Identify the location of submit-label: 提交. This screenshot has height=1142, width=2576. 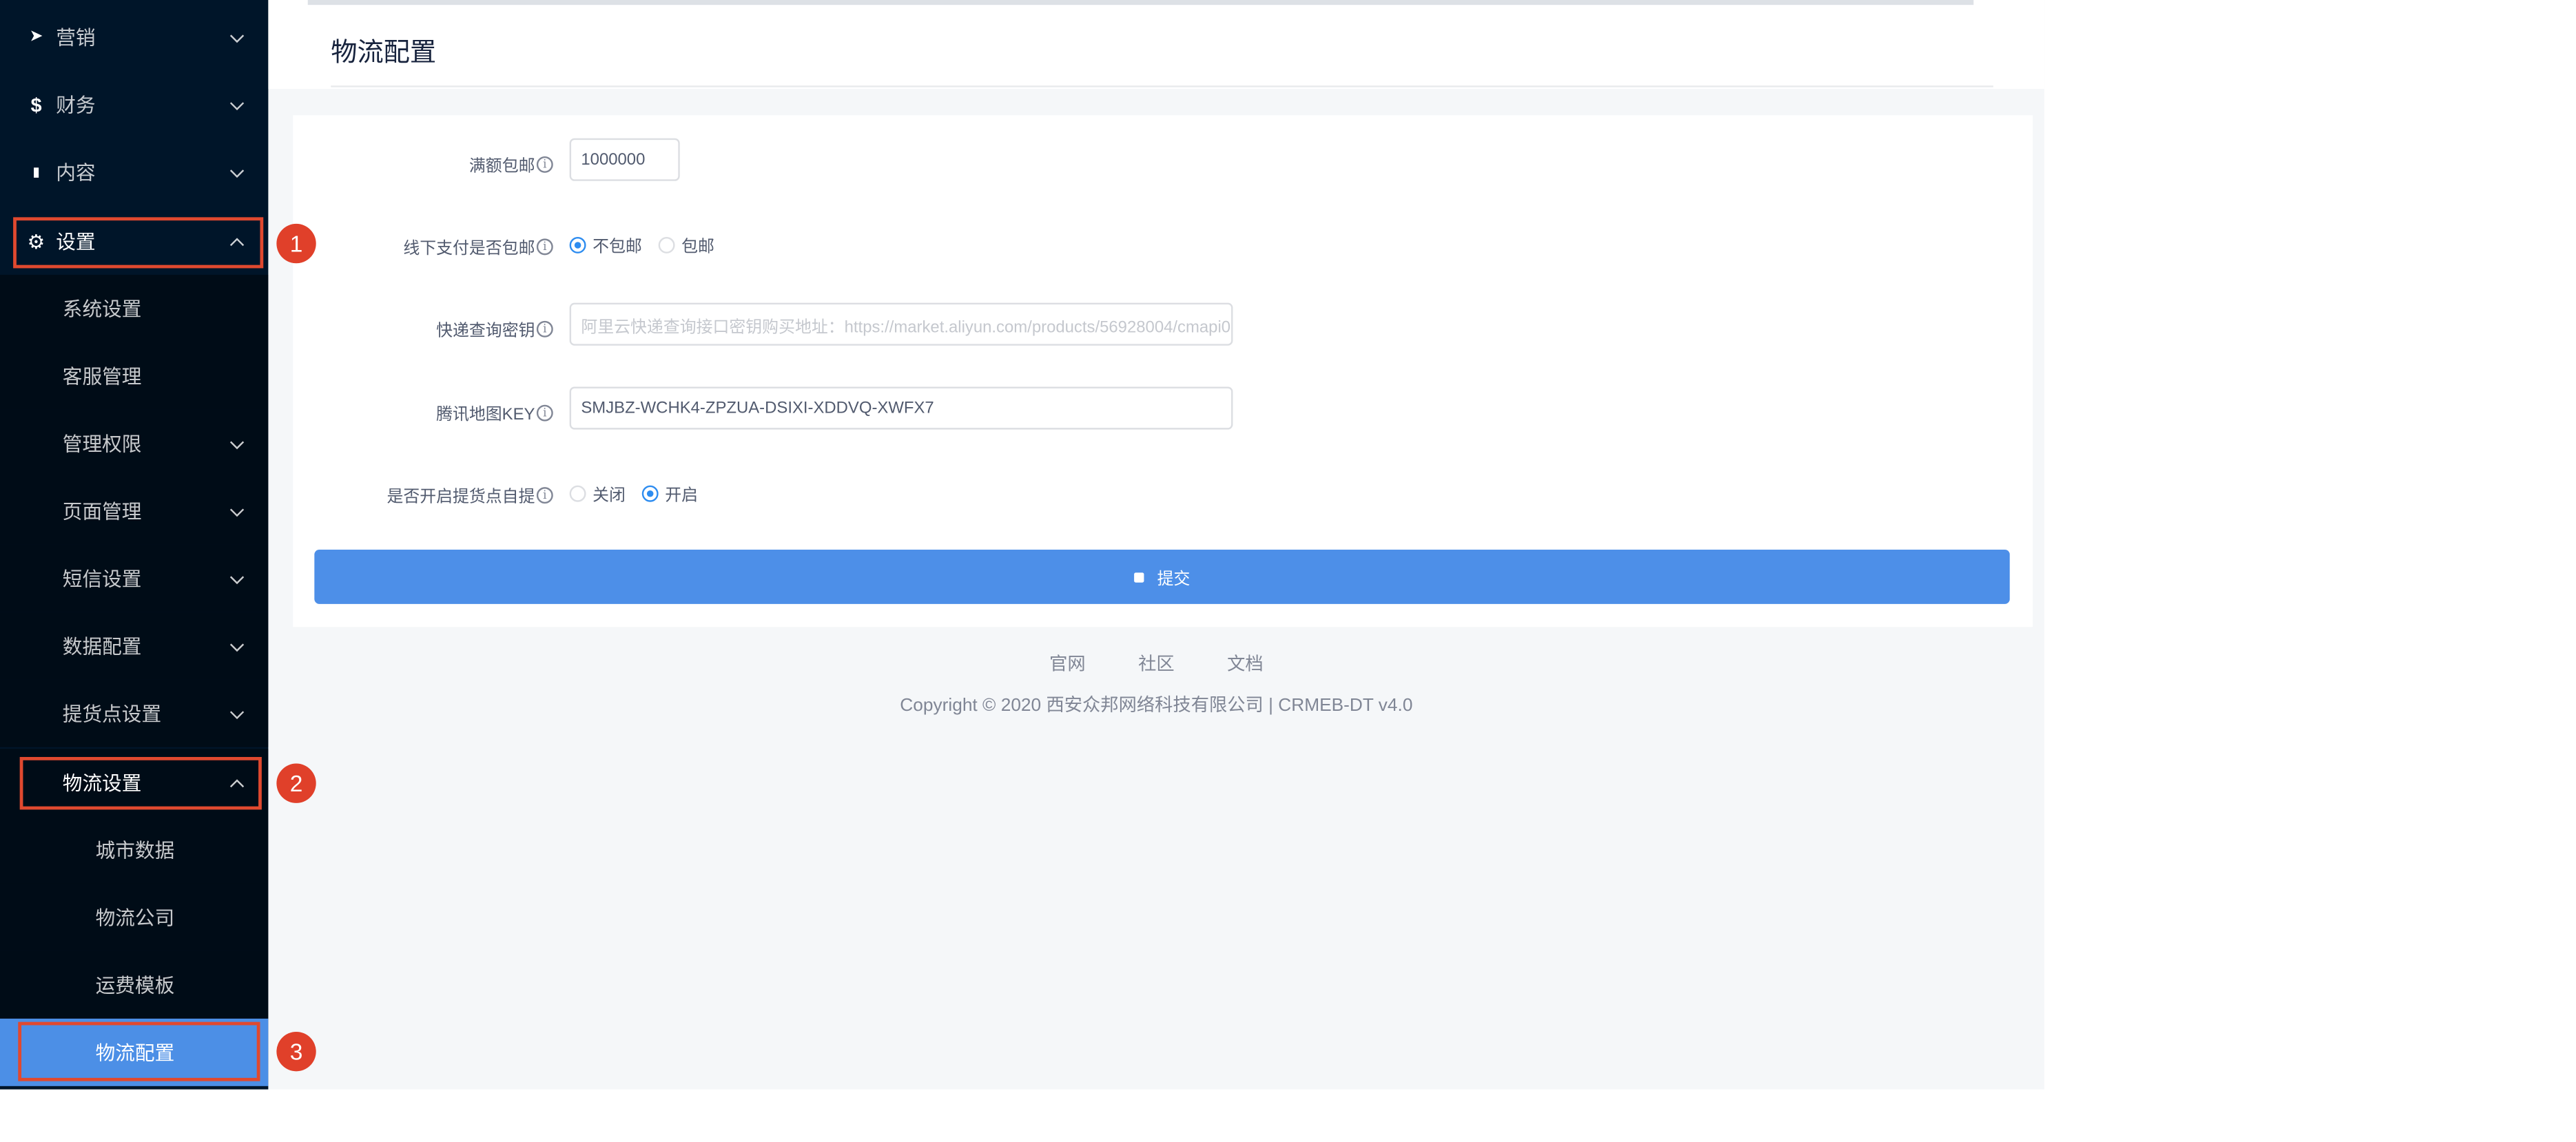
(1174, 580).